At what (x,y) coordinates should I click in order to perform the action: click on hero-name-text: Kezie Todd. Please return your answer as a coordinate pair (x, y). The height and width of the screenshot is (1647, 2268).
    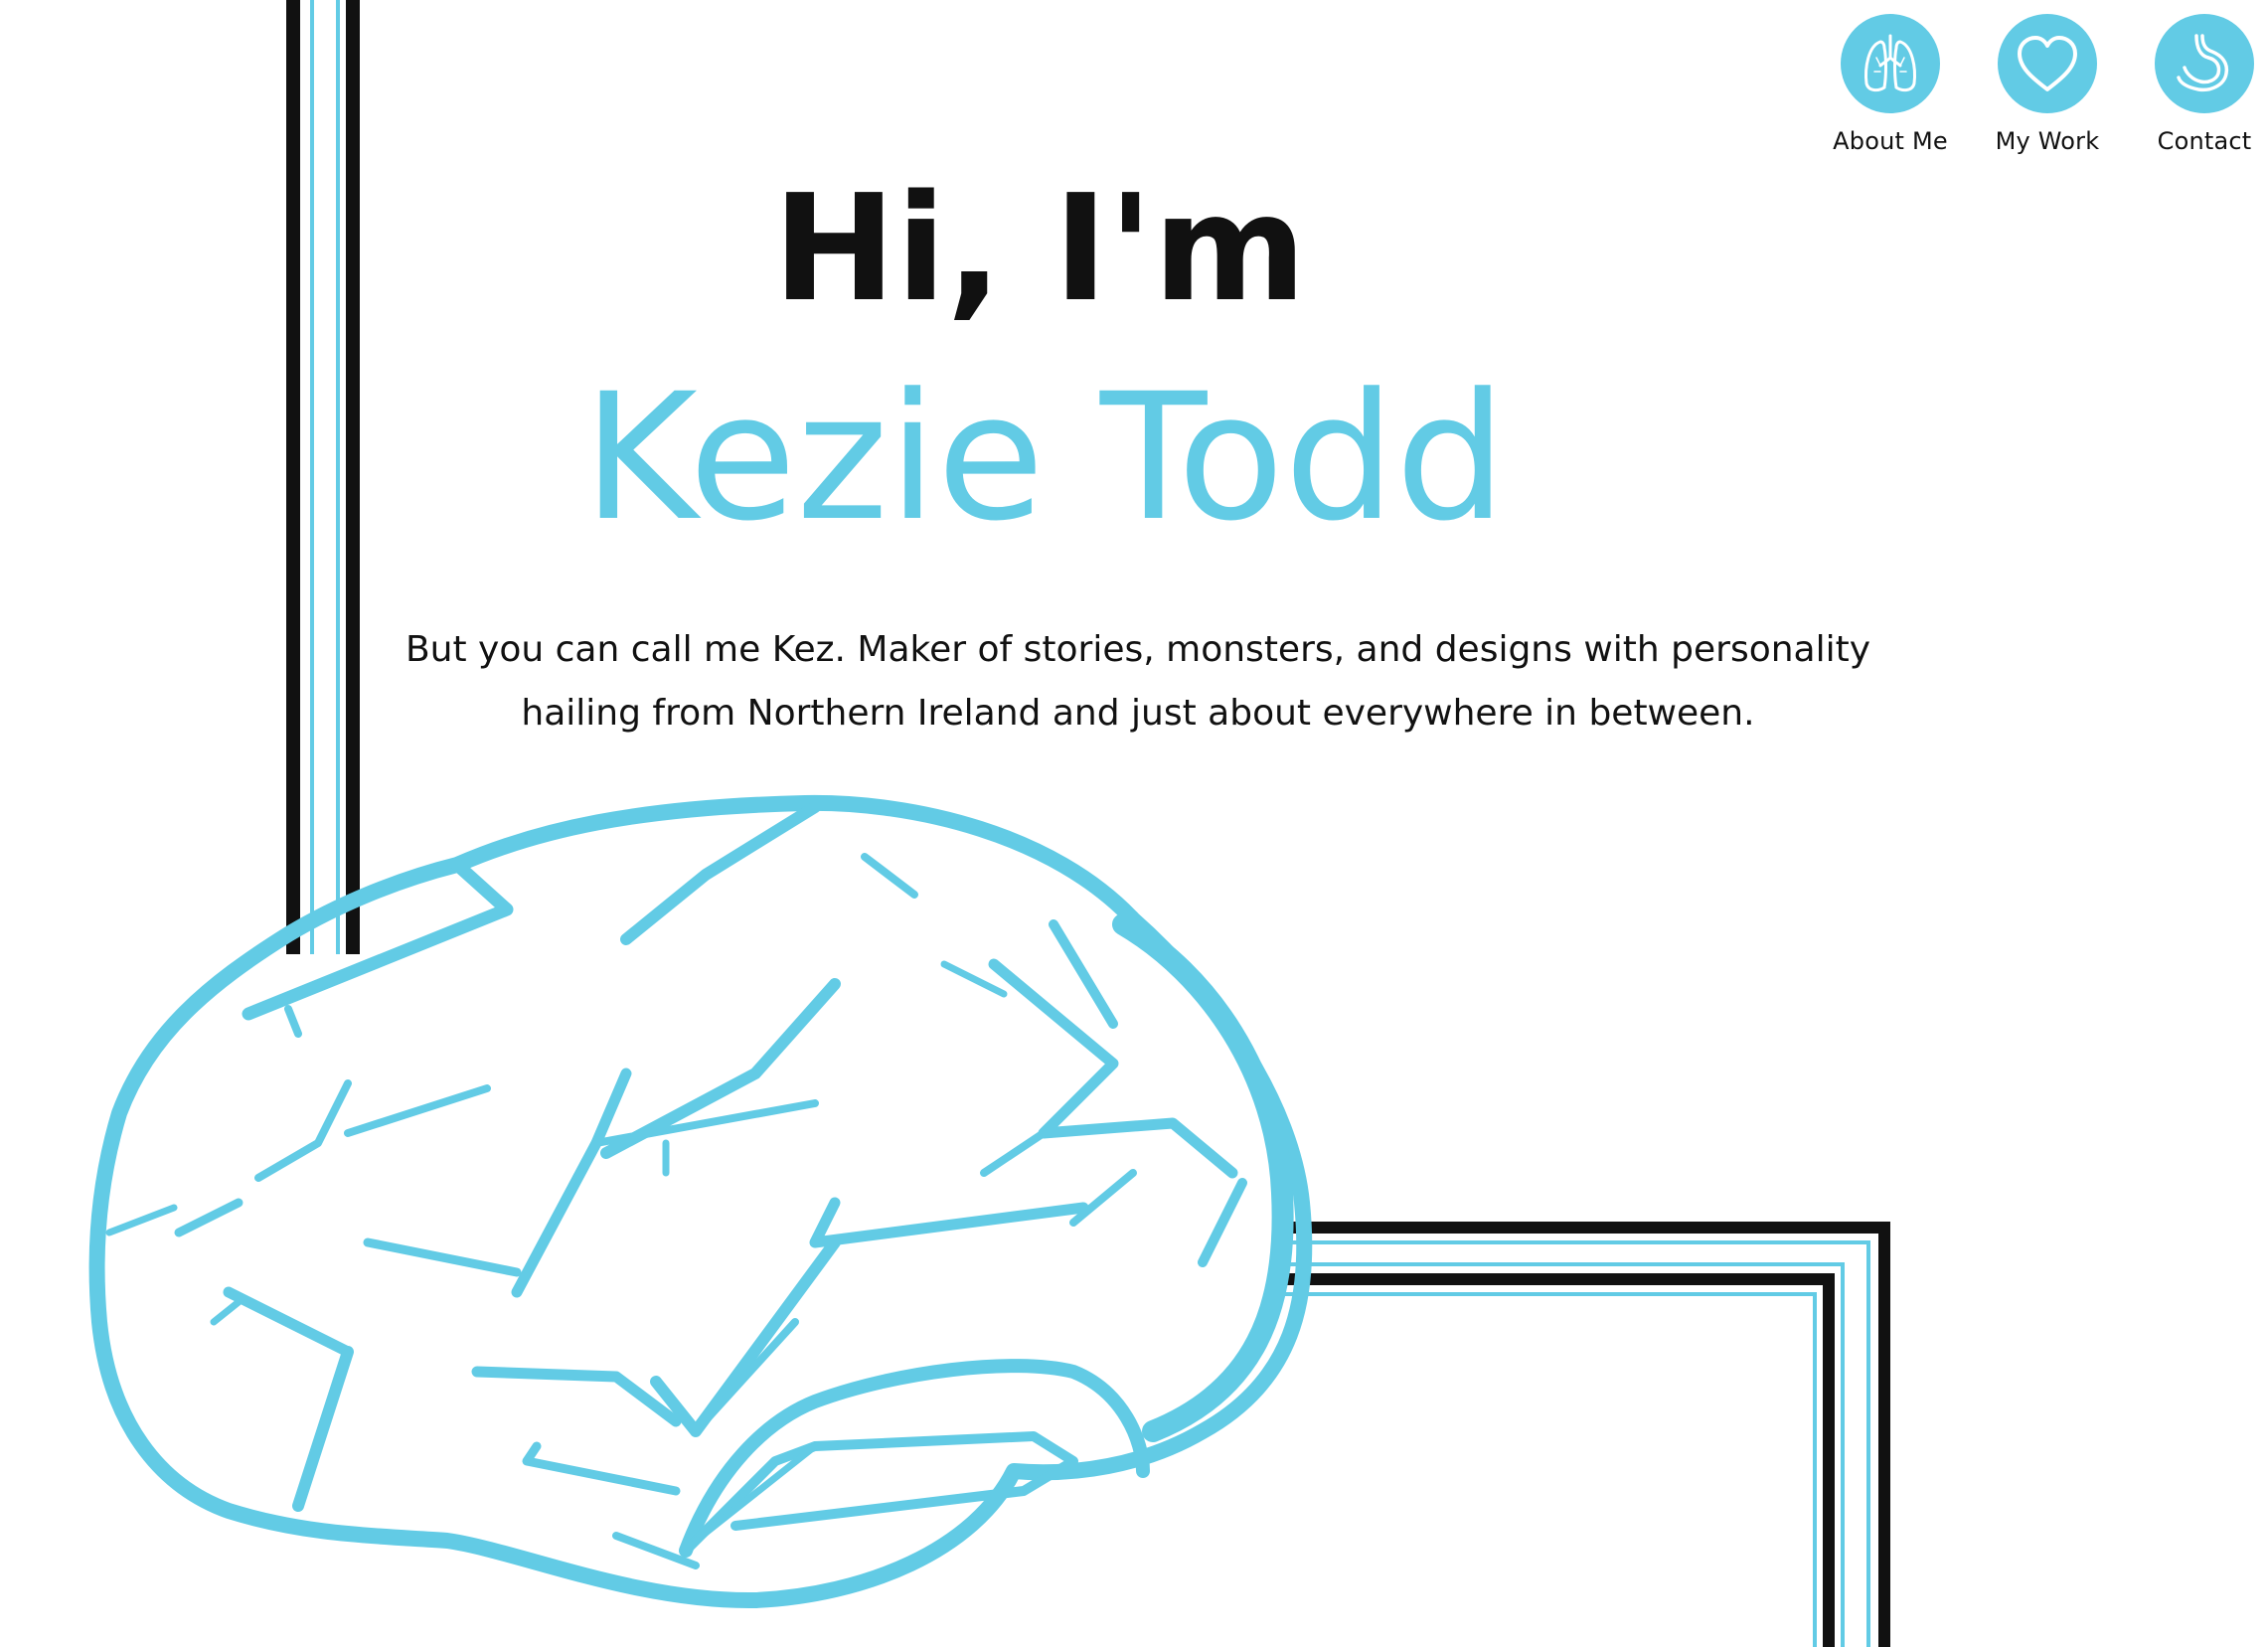
    Looking at the image, I should click on (1044, 458).